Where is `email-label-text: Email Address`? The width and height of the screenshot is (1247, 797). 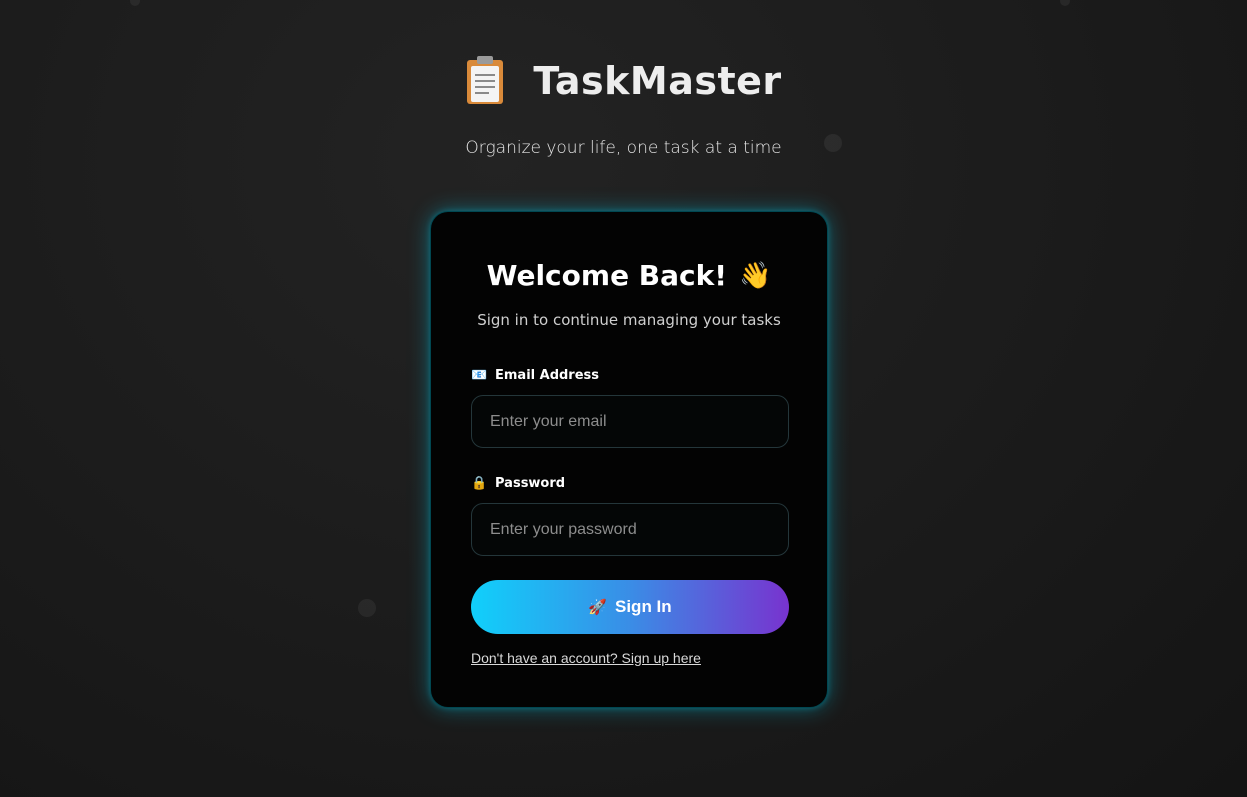 email-label-text: Email Address is located at coordinates (547, 375).